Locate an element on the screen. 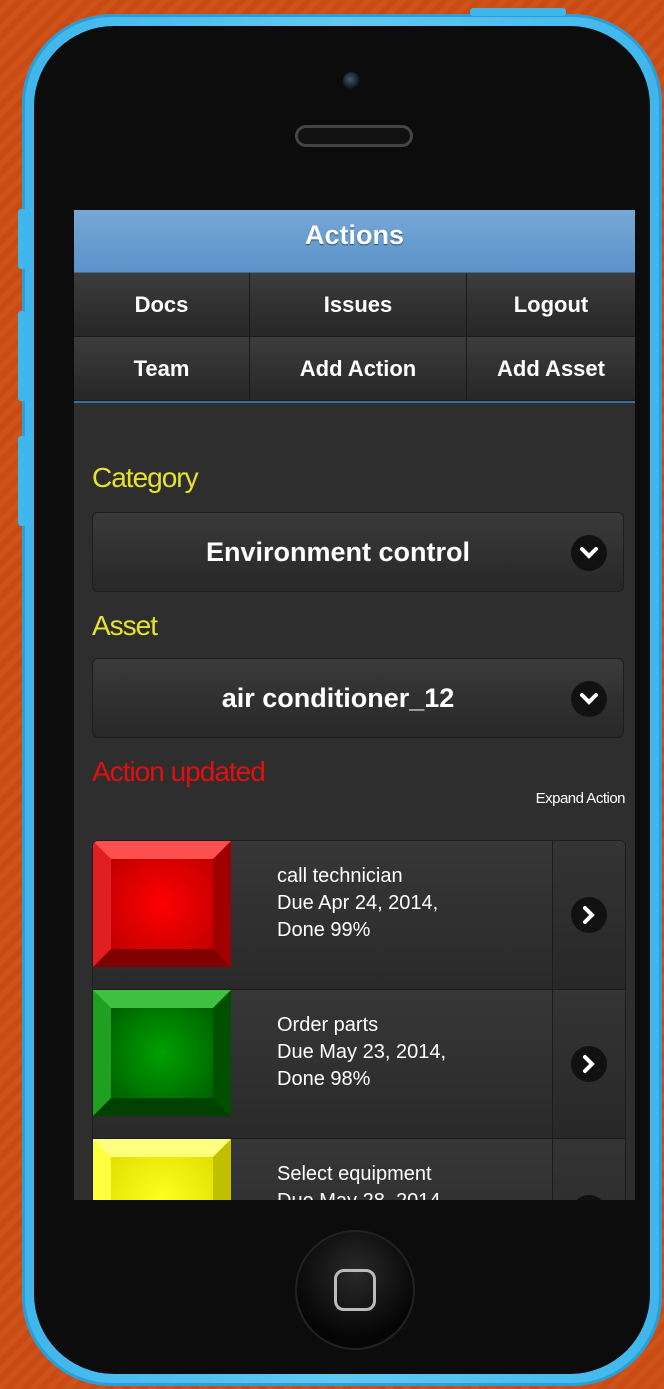  list-item: Order parts Due May 23, 2014, Done 98% is located at coordinates (359, 1064).